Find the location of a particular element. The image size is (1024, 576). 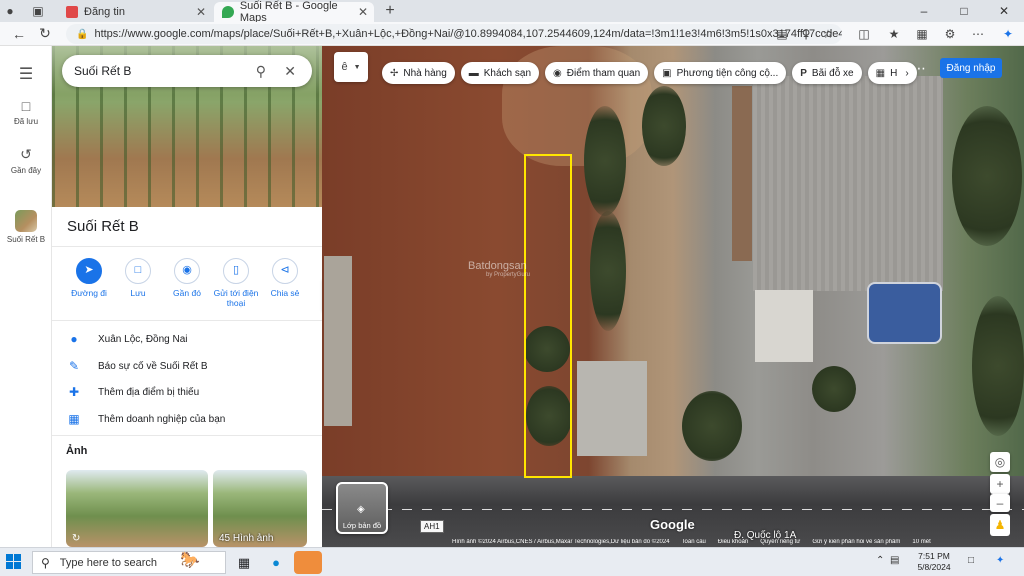

clock-date: 5/8/2024 is located at coordinates (934, 567).